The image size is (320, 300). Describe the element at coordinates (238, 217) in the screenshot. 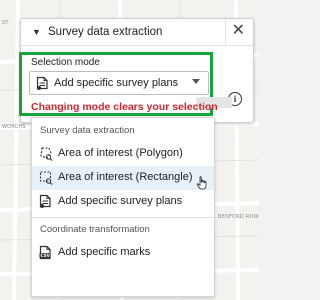

I see `street-label: BEDFORD ROW` at that location.